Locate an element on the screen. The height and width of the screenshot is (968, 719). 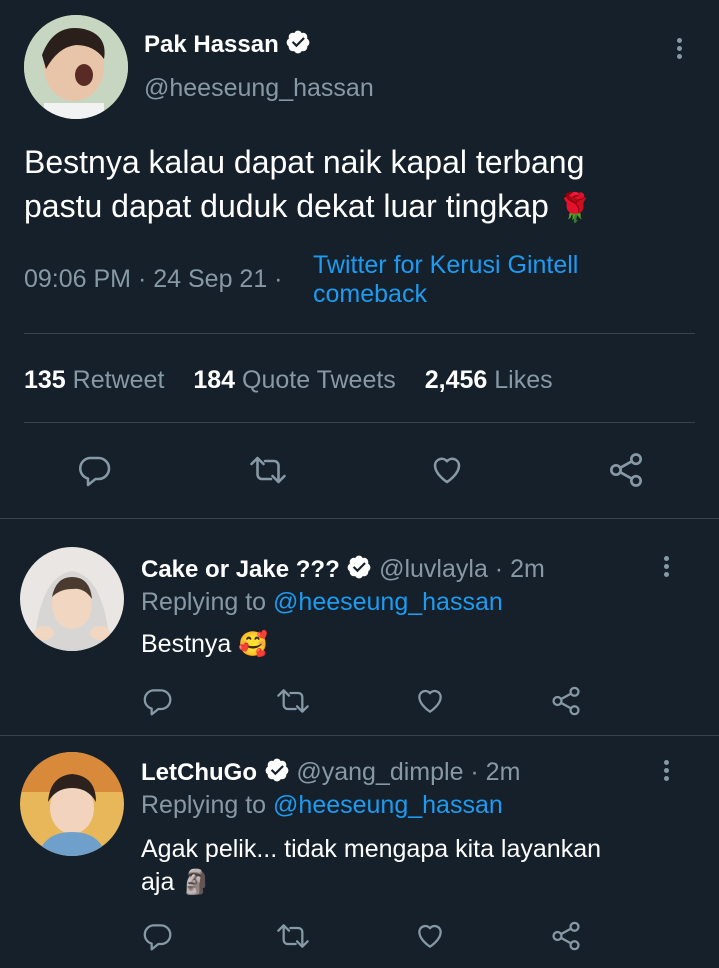
author-name: Pak Hassan is located at coordinates (211, 44).